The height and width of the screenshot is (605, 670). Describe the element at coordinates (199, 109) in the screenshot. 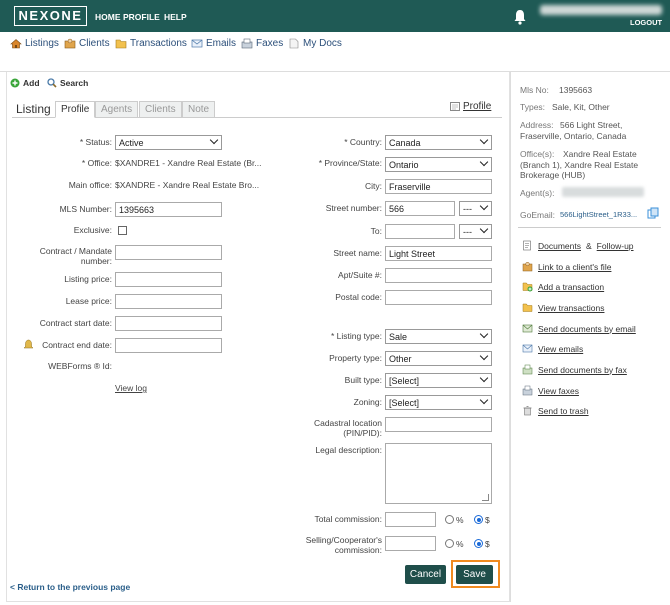

I see `tab-note: Note` at that location.